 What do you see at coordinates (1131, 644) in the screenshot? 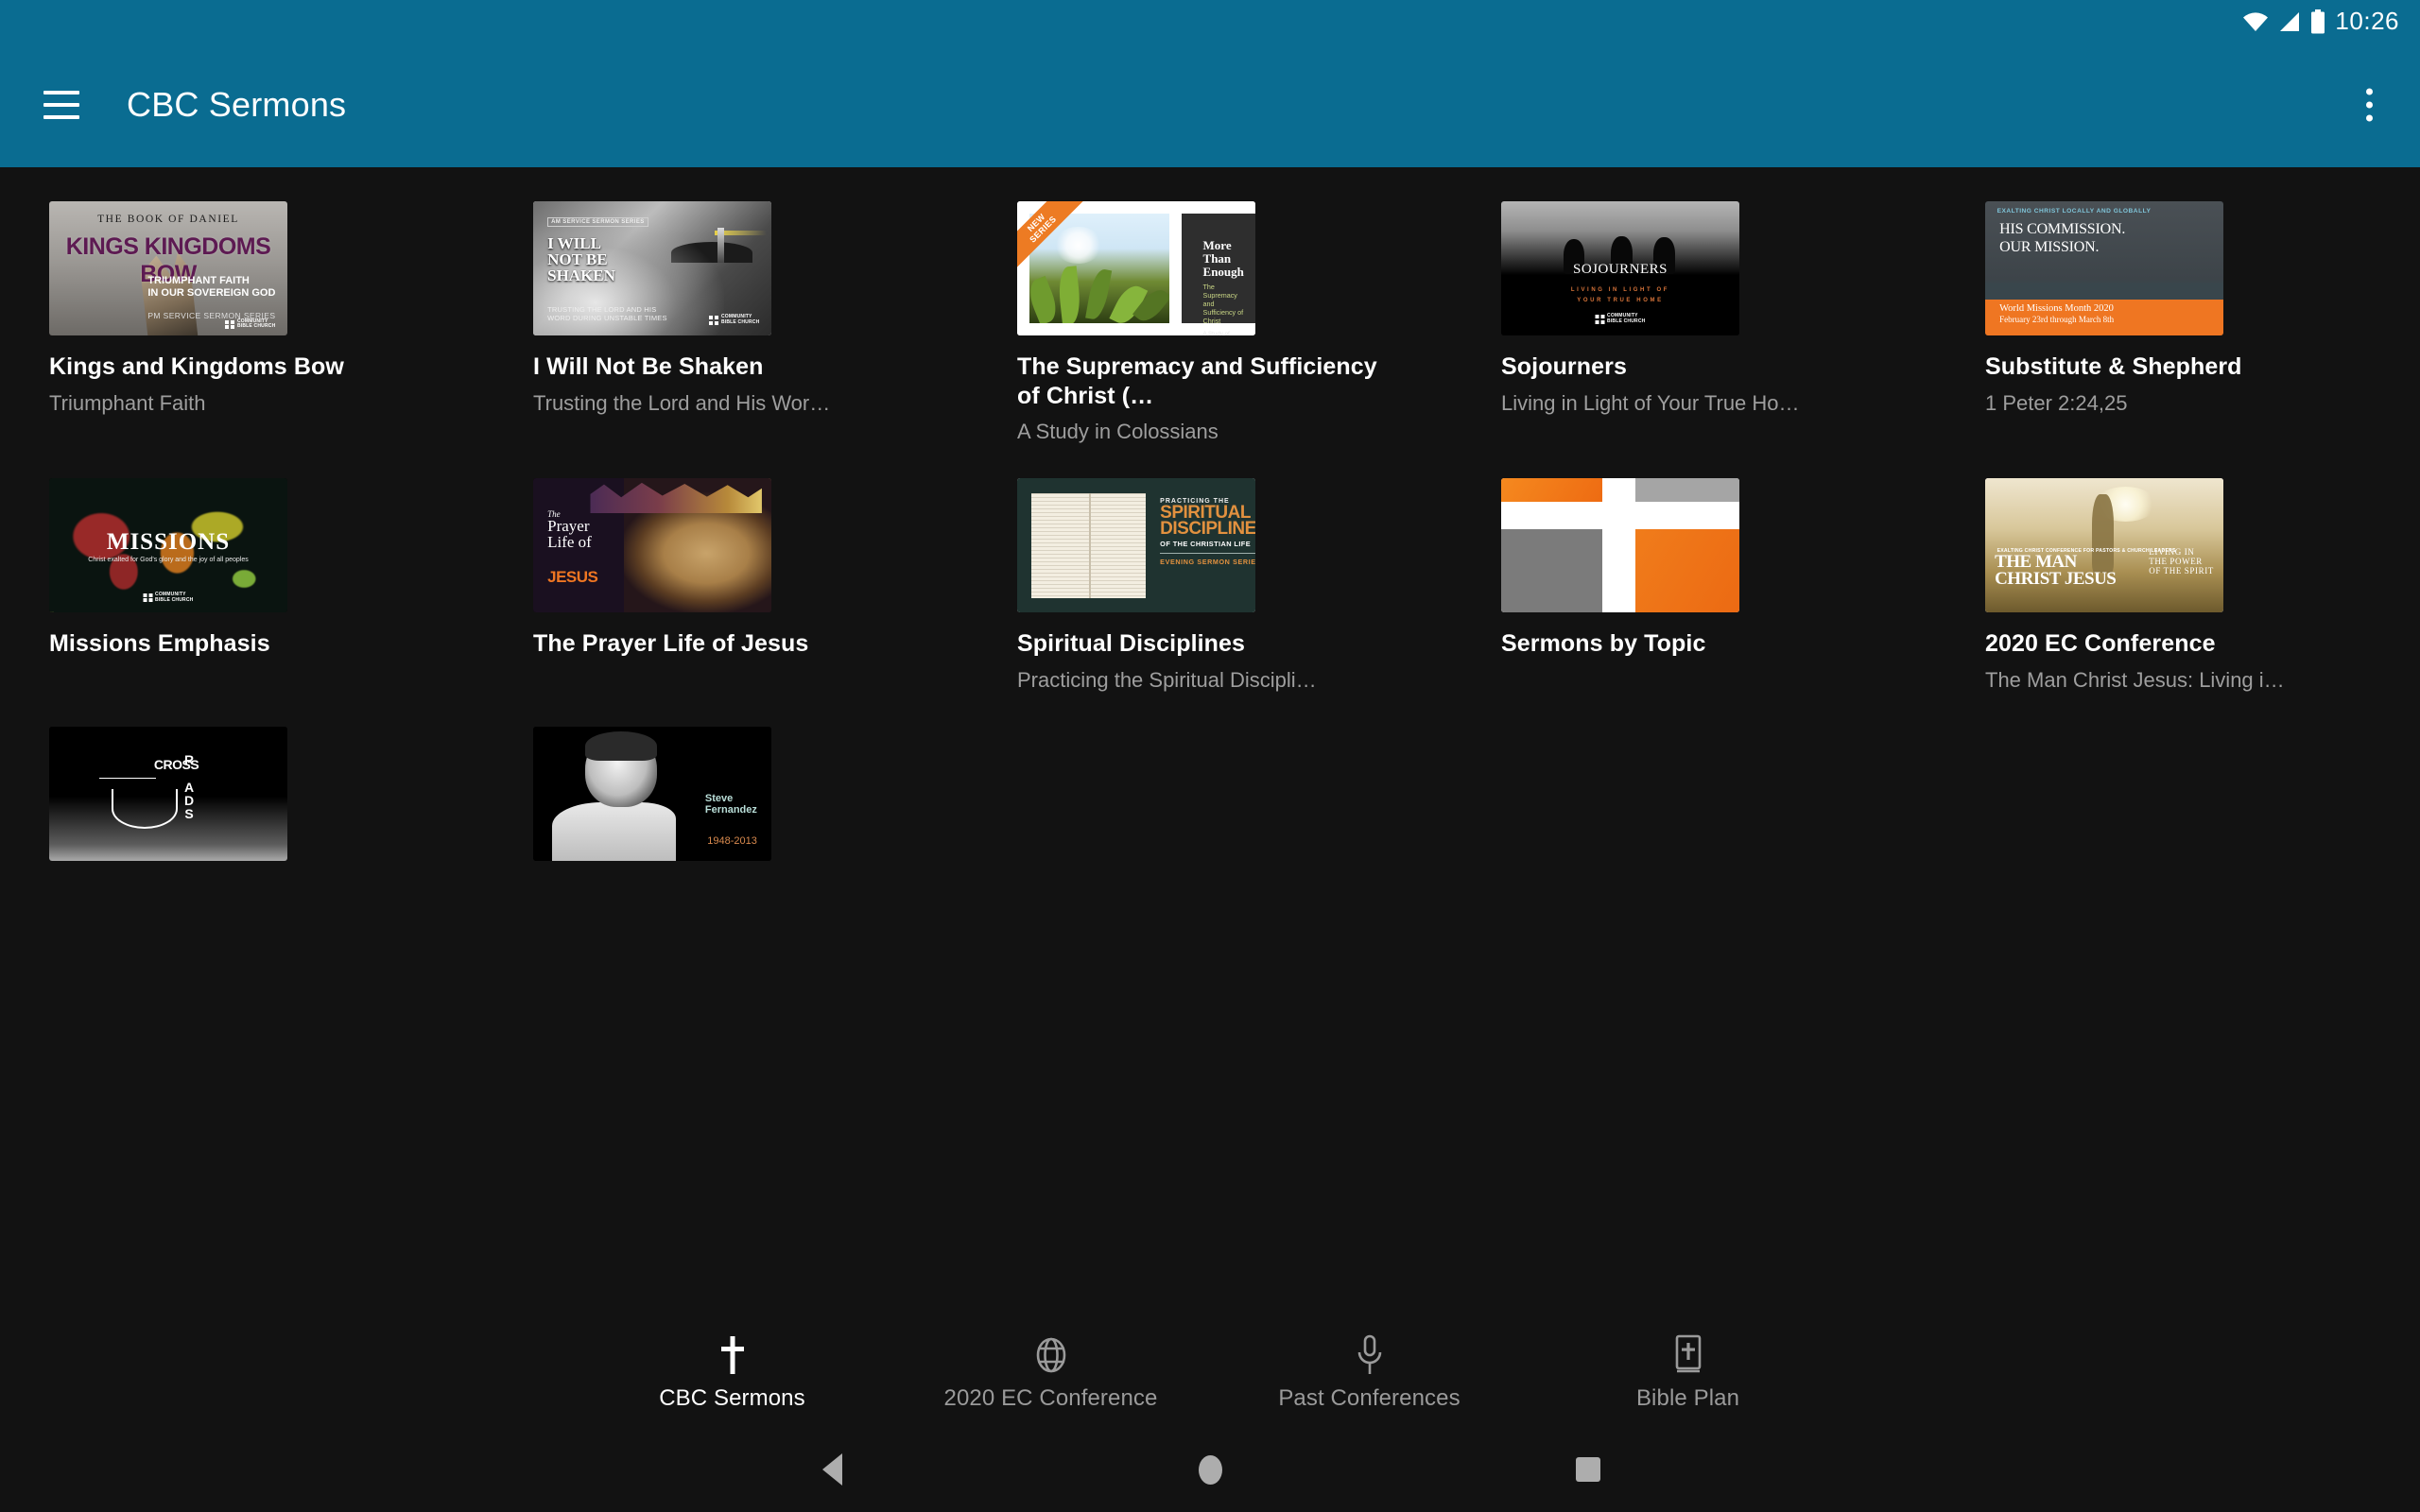
I see `series-title: Spiritual Disciplines` at bounding box center [1131, 644].